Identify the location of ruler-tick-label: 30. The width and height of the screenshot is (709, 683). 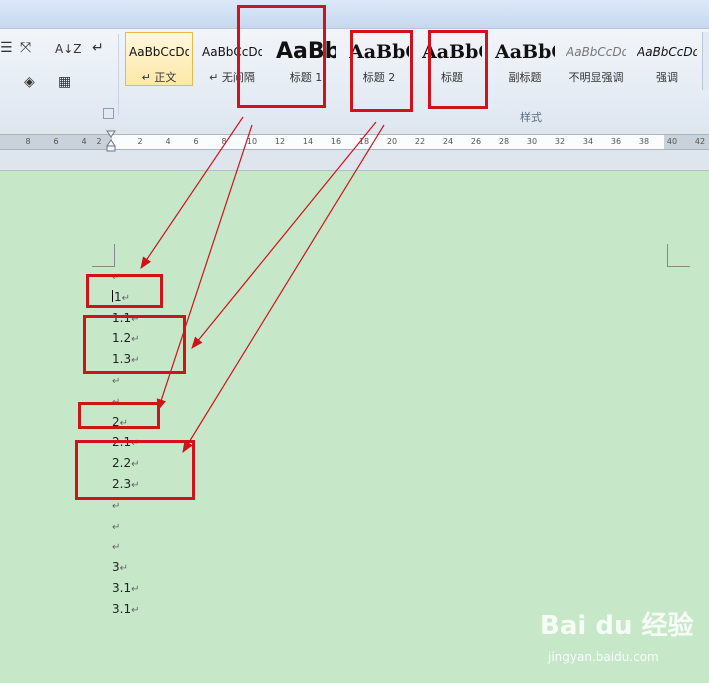
(532, 141).